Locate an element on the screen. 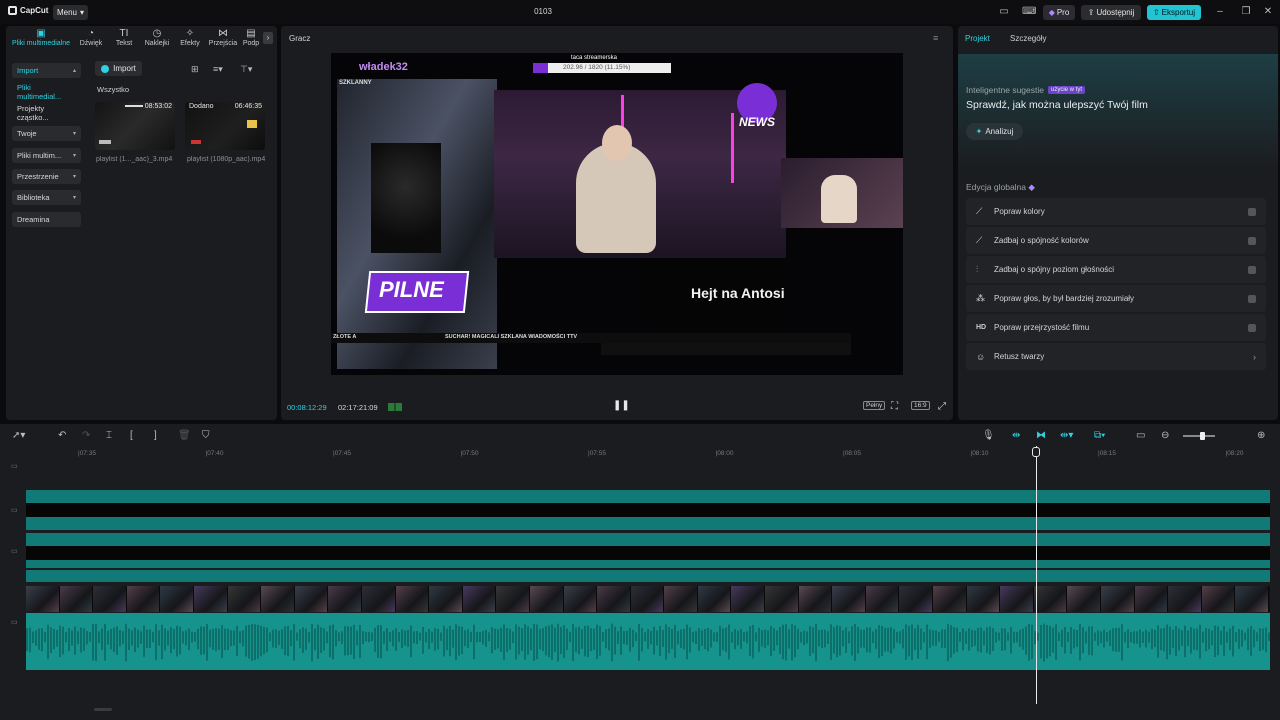 Image resolution: width=1280 pixels, height=720 pixels. tabs-scroll-right-icon: › is located at coordinates (268, 38).